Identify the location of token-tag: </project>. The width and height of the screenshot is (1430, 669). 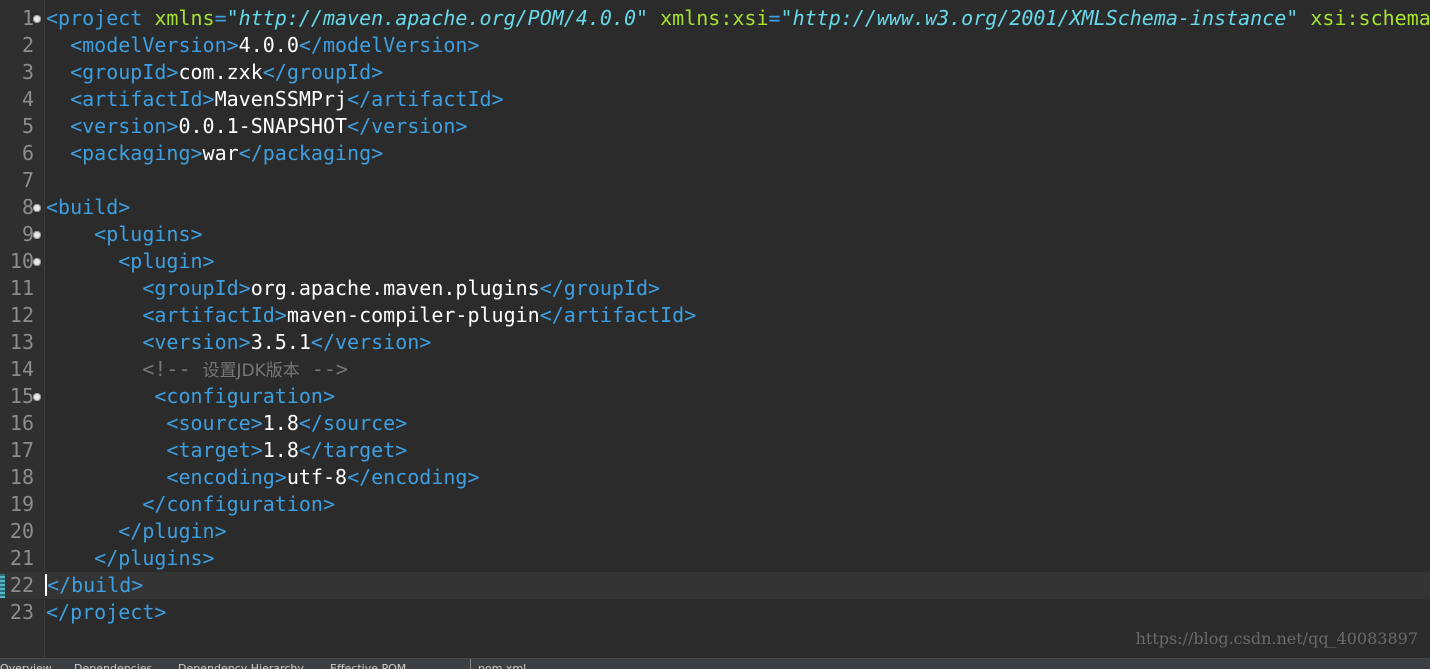
(106, 612).